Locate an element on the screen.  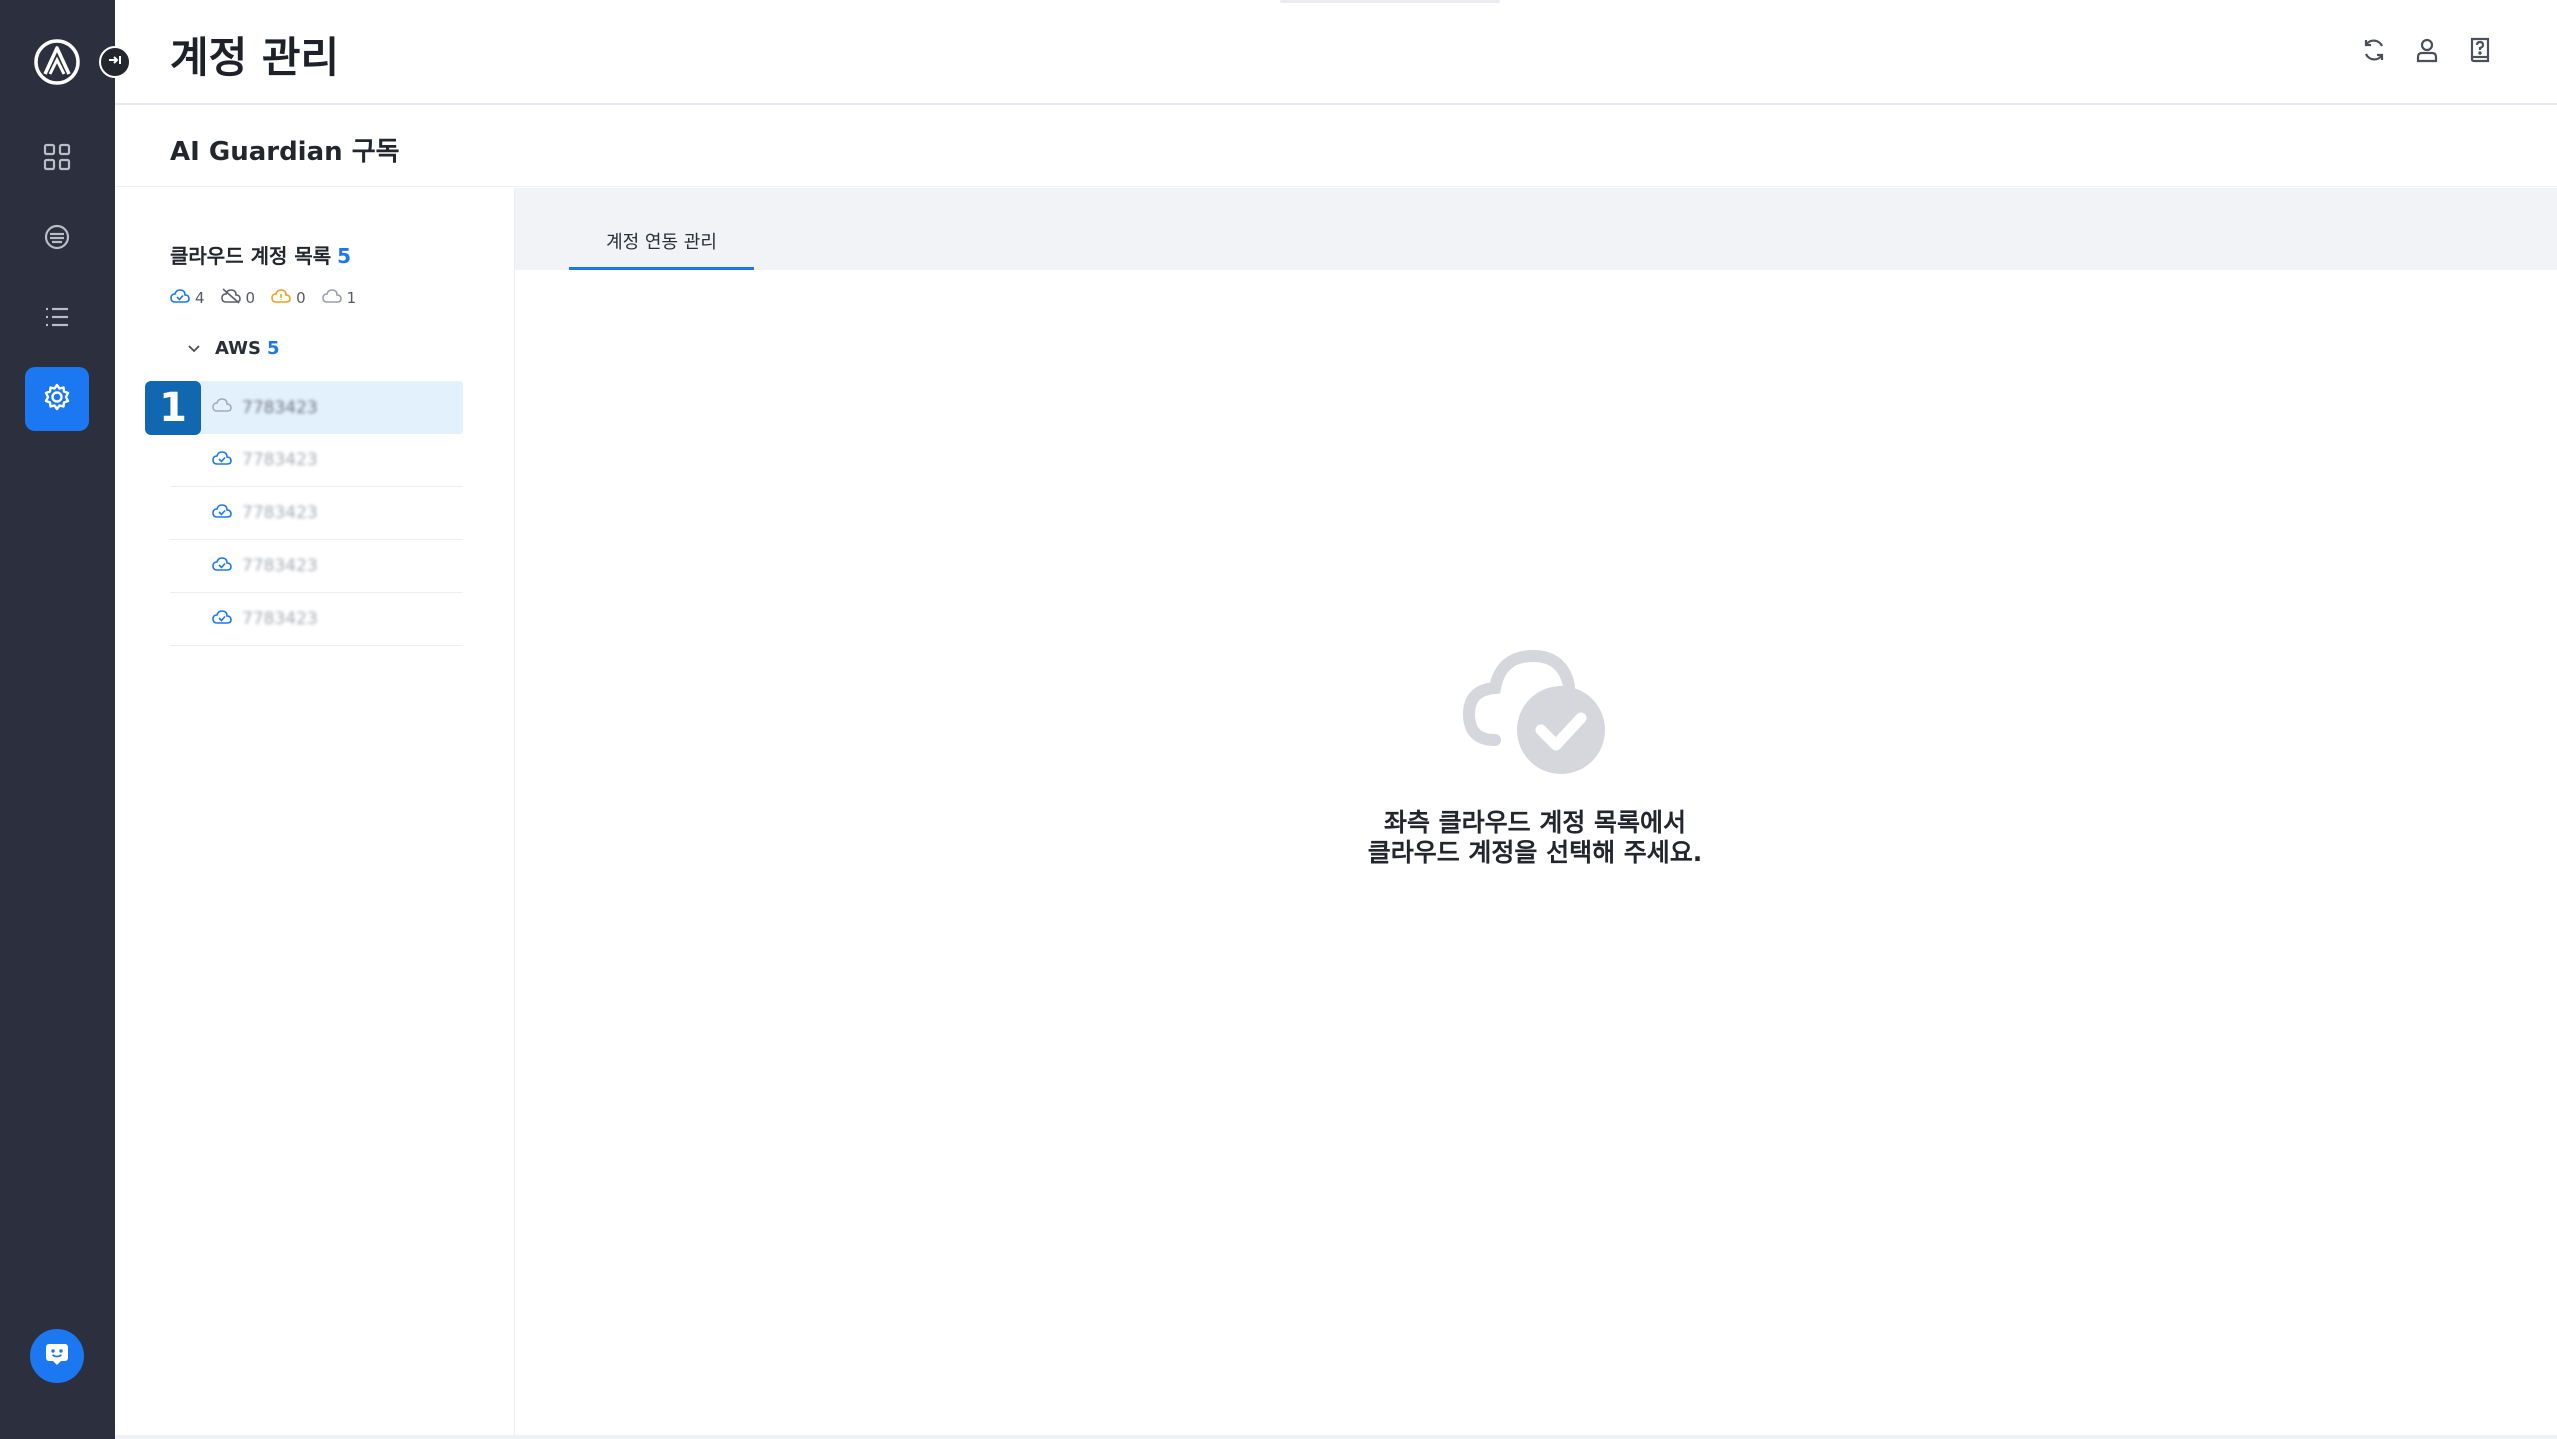
account-list-title: 클라우드 계정 목록 5 is located at coordinates (260, 254).